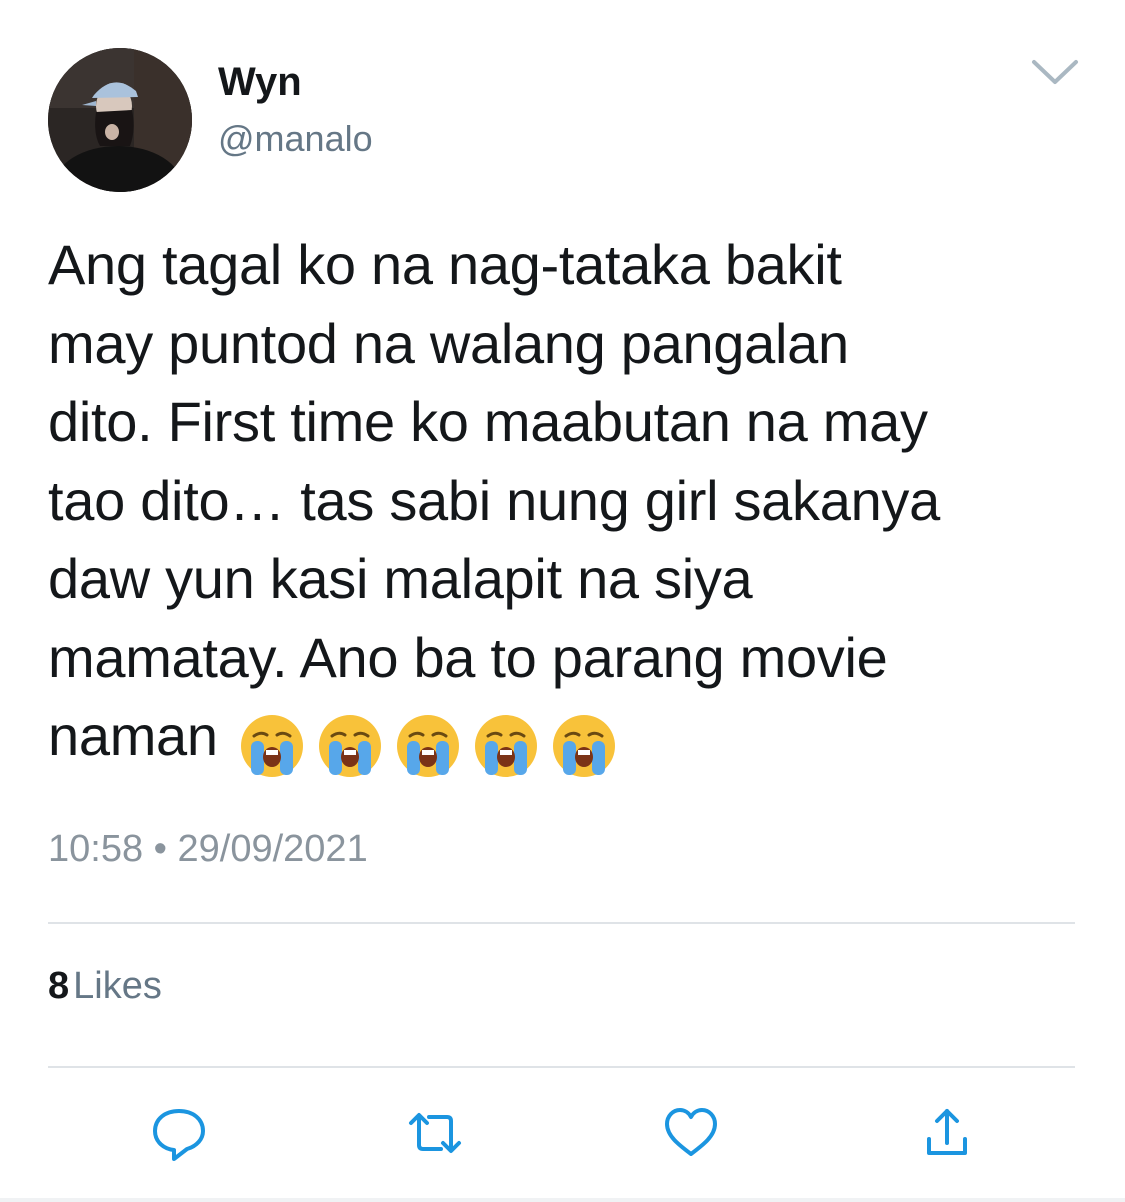 Image resolution: width=1125 pixels, height=1202 pixels. I want to click on chevron-down-icon, so click(1055, 72).